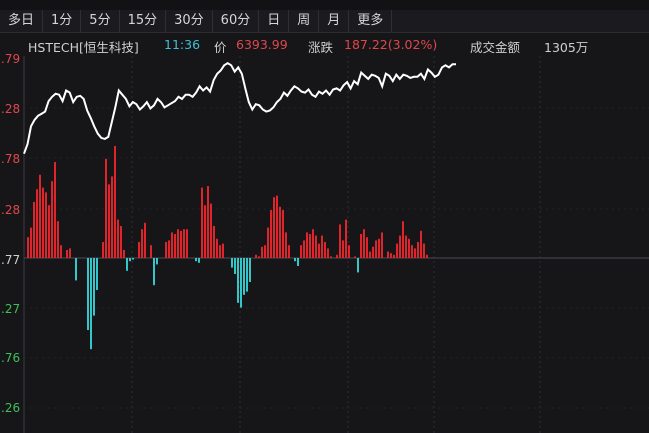 This screenshot has width=649, height=433. What do you see at coordinates (10, 358) in the screenshot?
I see `price-axis-tick: .76` at bounding box center [10, 358].